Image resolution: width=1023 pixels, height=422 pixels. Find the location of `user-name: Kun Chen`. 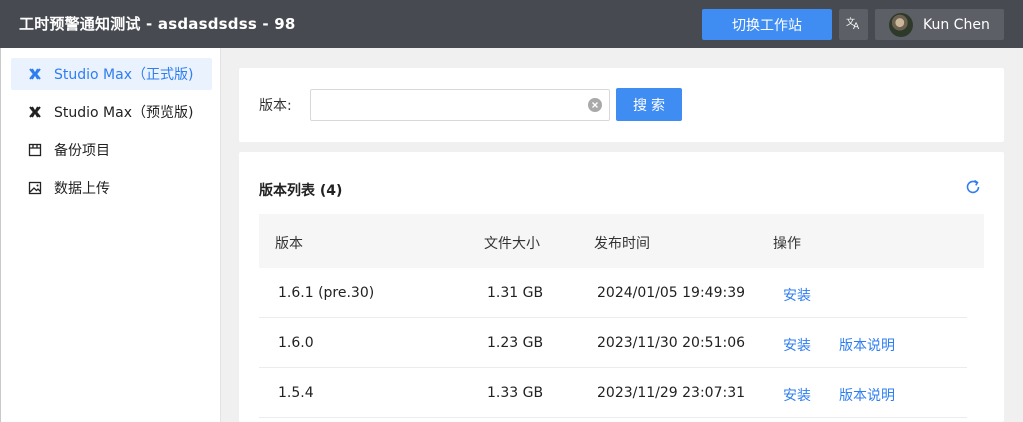

user-name: Kun Chen is located at coordinates (956, 24).